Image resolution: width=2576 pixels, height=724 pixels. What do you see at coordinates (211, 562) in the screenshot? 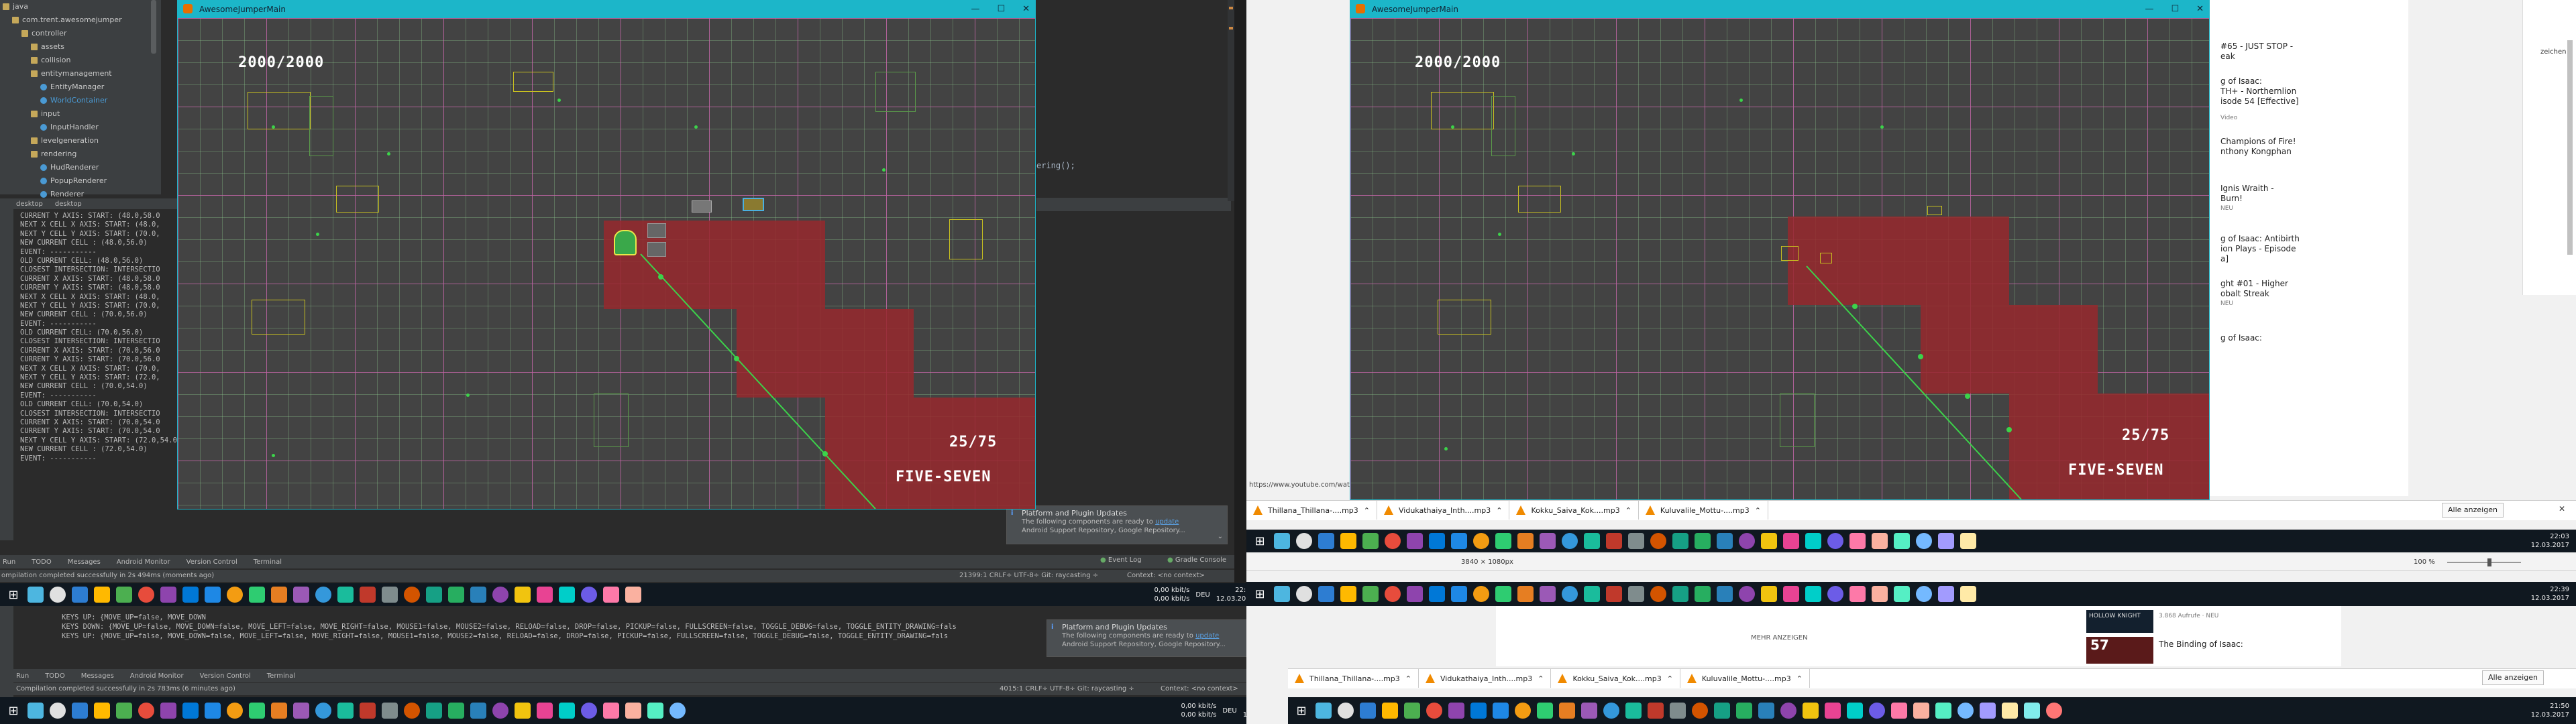
I see `tool-tab-version-control: Version Control` at bounding box center [211, 562].